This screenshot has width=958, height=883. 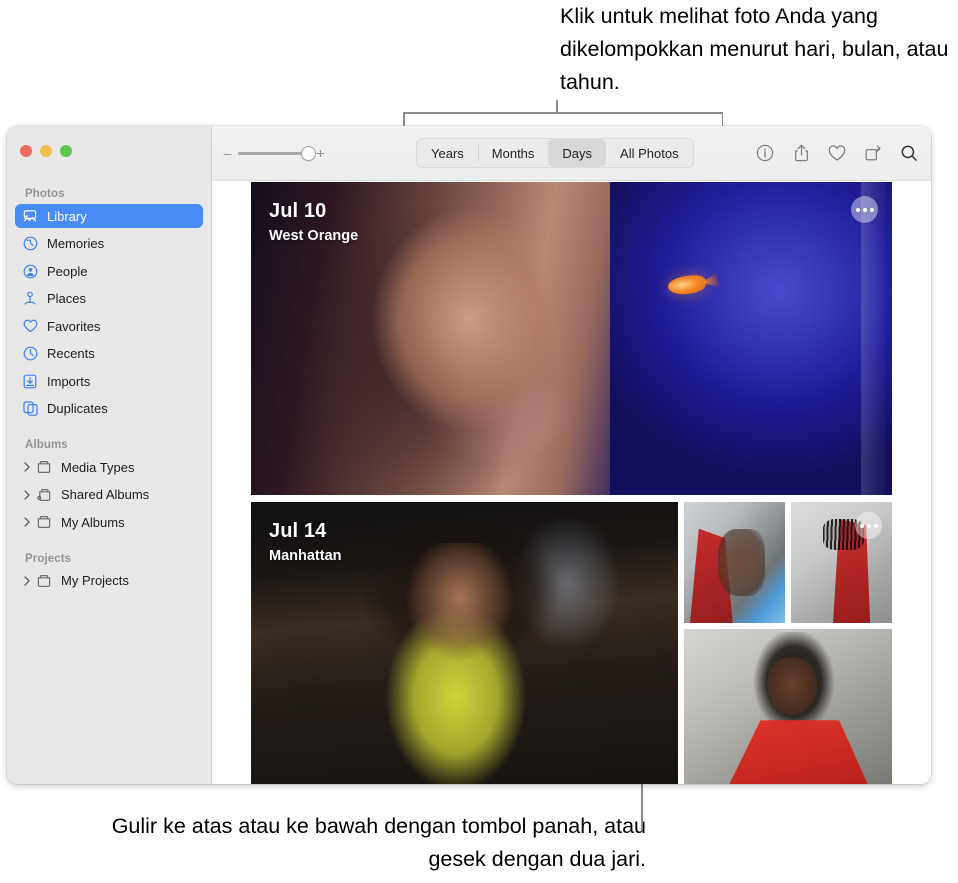 What do you see at coordinates (314, 236) in the screenshot?
I see `day-place: West Orange` at bounding box center [314, 236].